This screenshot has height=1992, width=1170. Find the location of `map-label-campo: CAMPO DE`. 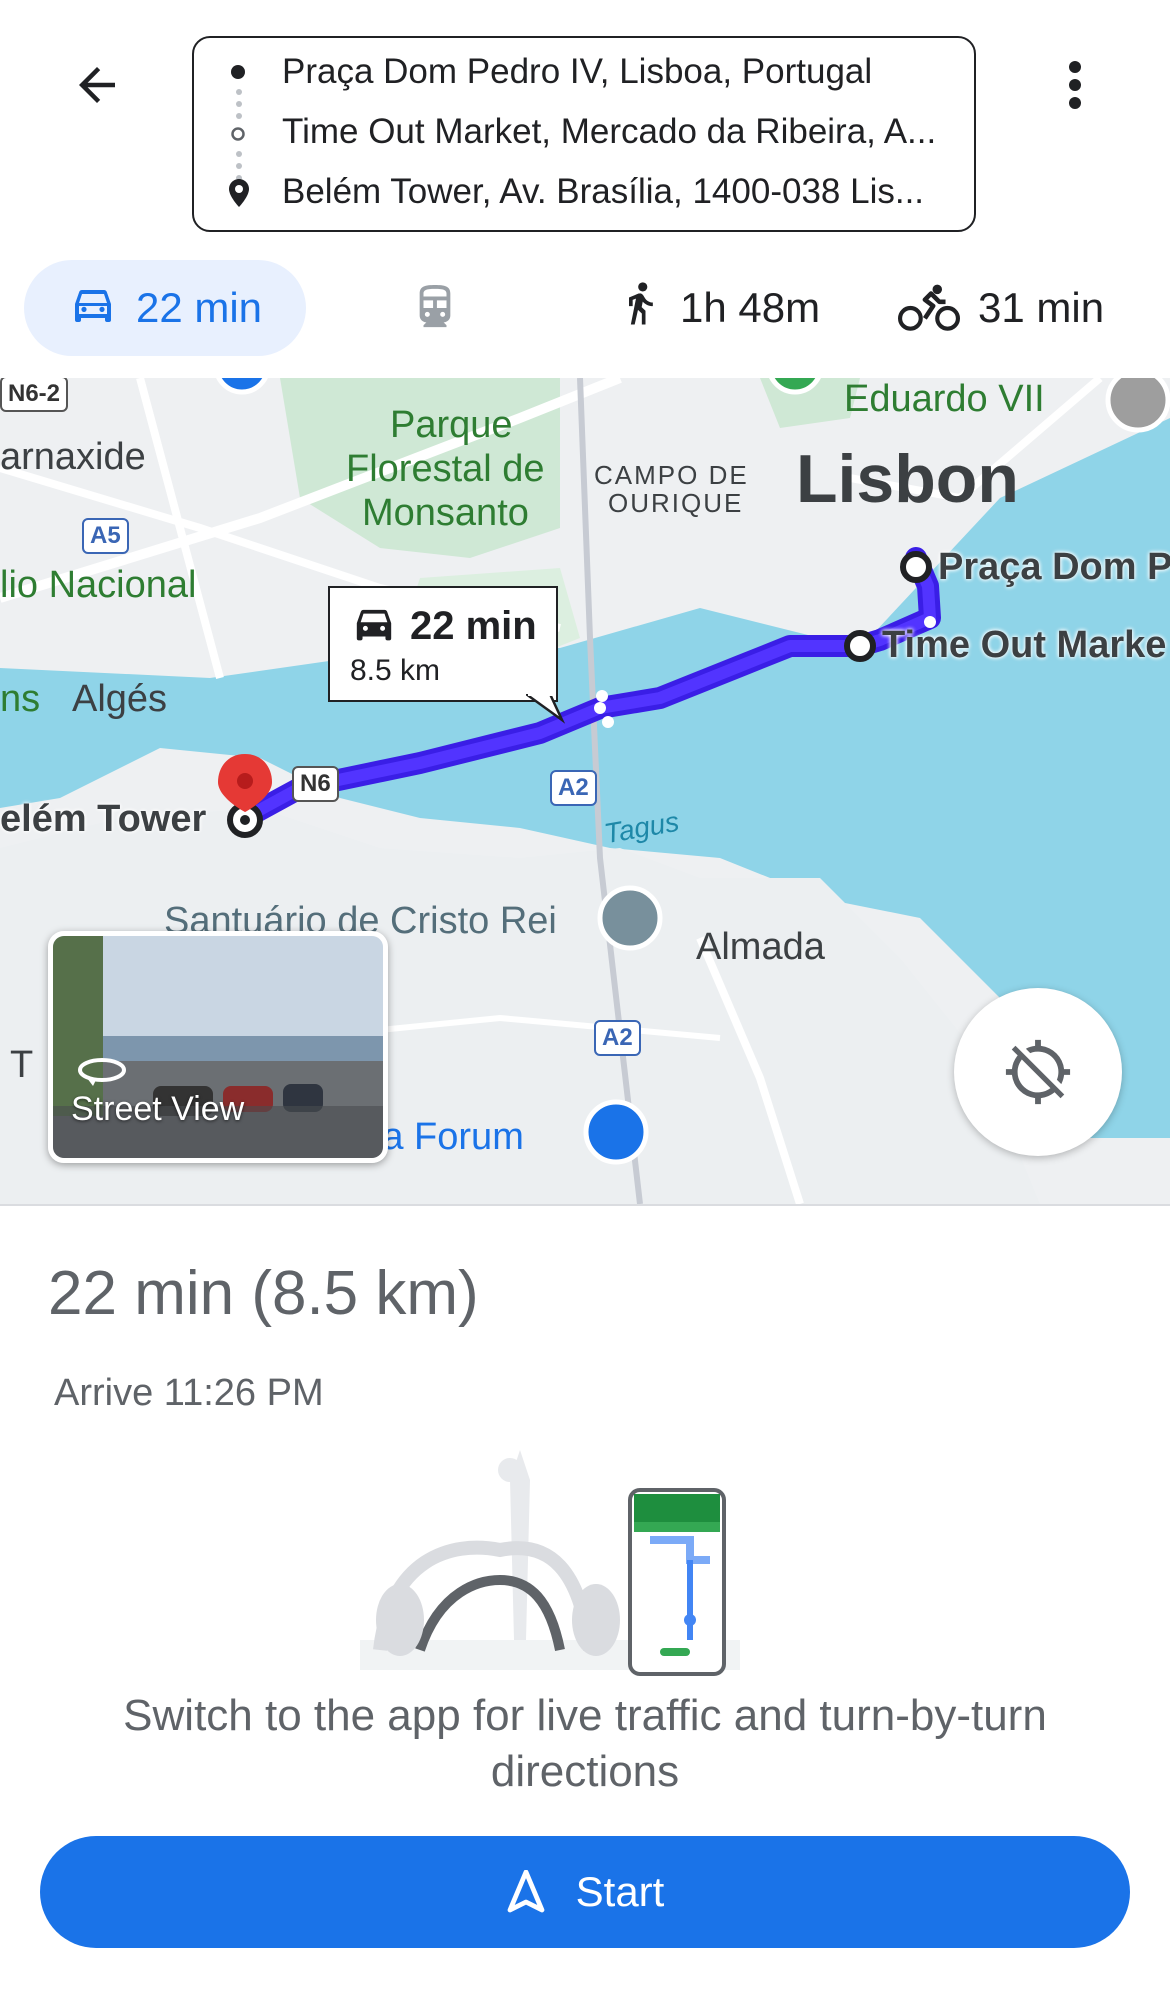

map-label-campo: CAMPO DE is located at coordinates (671, 475).